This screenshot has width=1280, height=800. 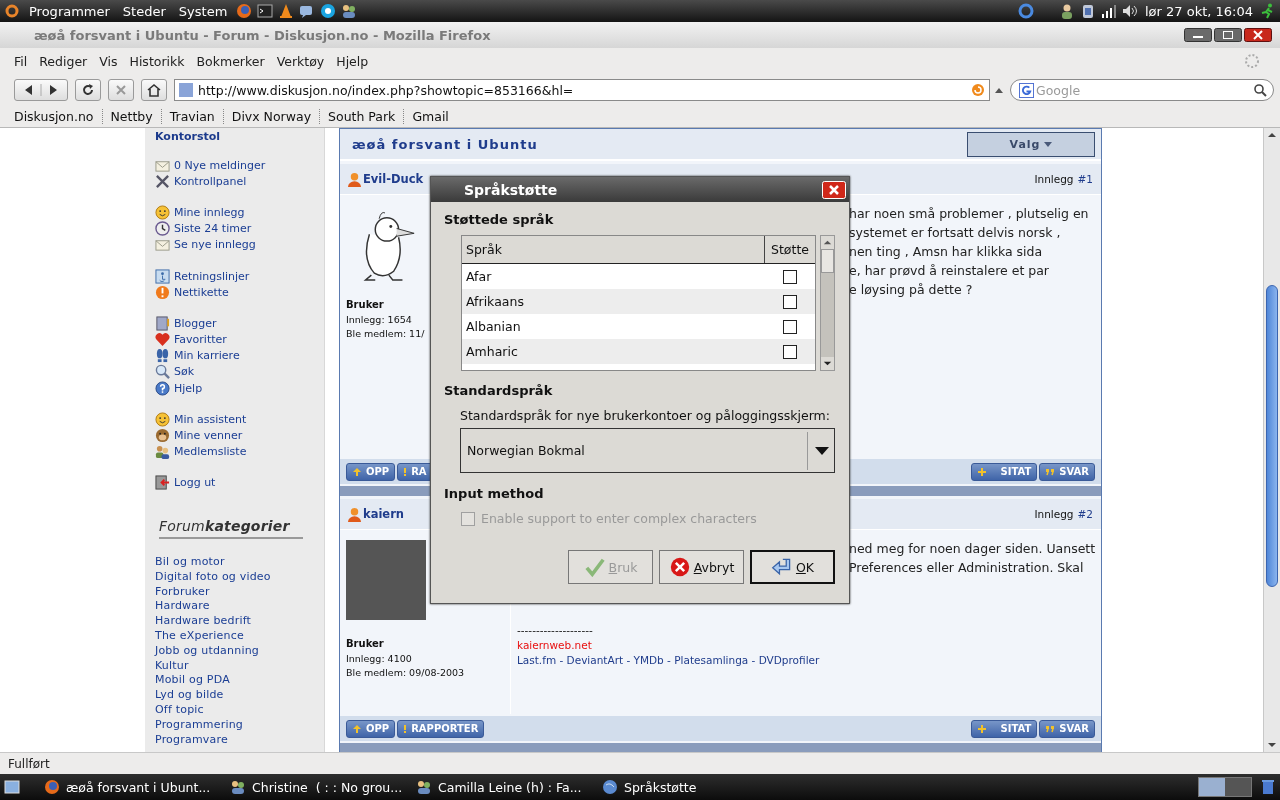 What do you see at coordinates (668, 660) in the screenshot?
I see `signature-links: Last.fm - DeviantArt - YMDb - Platesamlinga - DVDprofiler` at bounding box center [668, 660].